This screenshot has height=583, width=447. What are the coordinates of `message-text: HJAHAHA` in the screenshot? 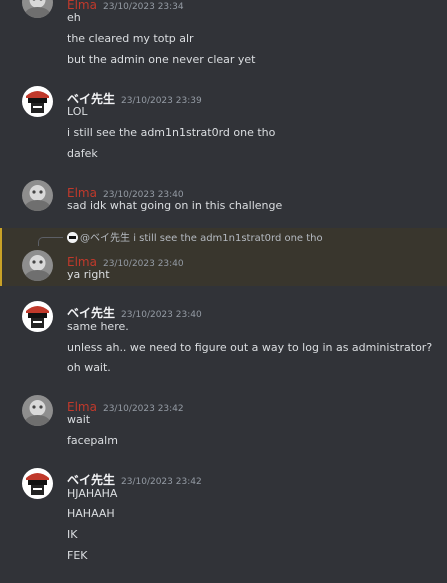 It's located at (92, 493).